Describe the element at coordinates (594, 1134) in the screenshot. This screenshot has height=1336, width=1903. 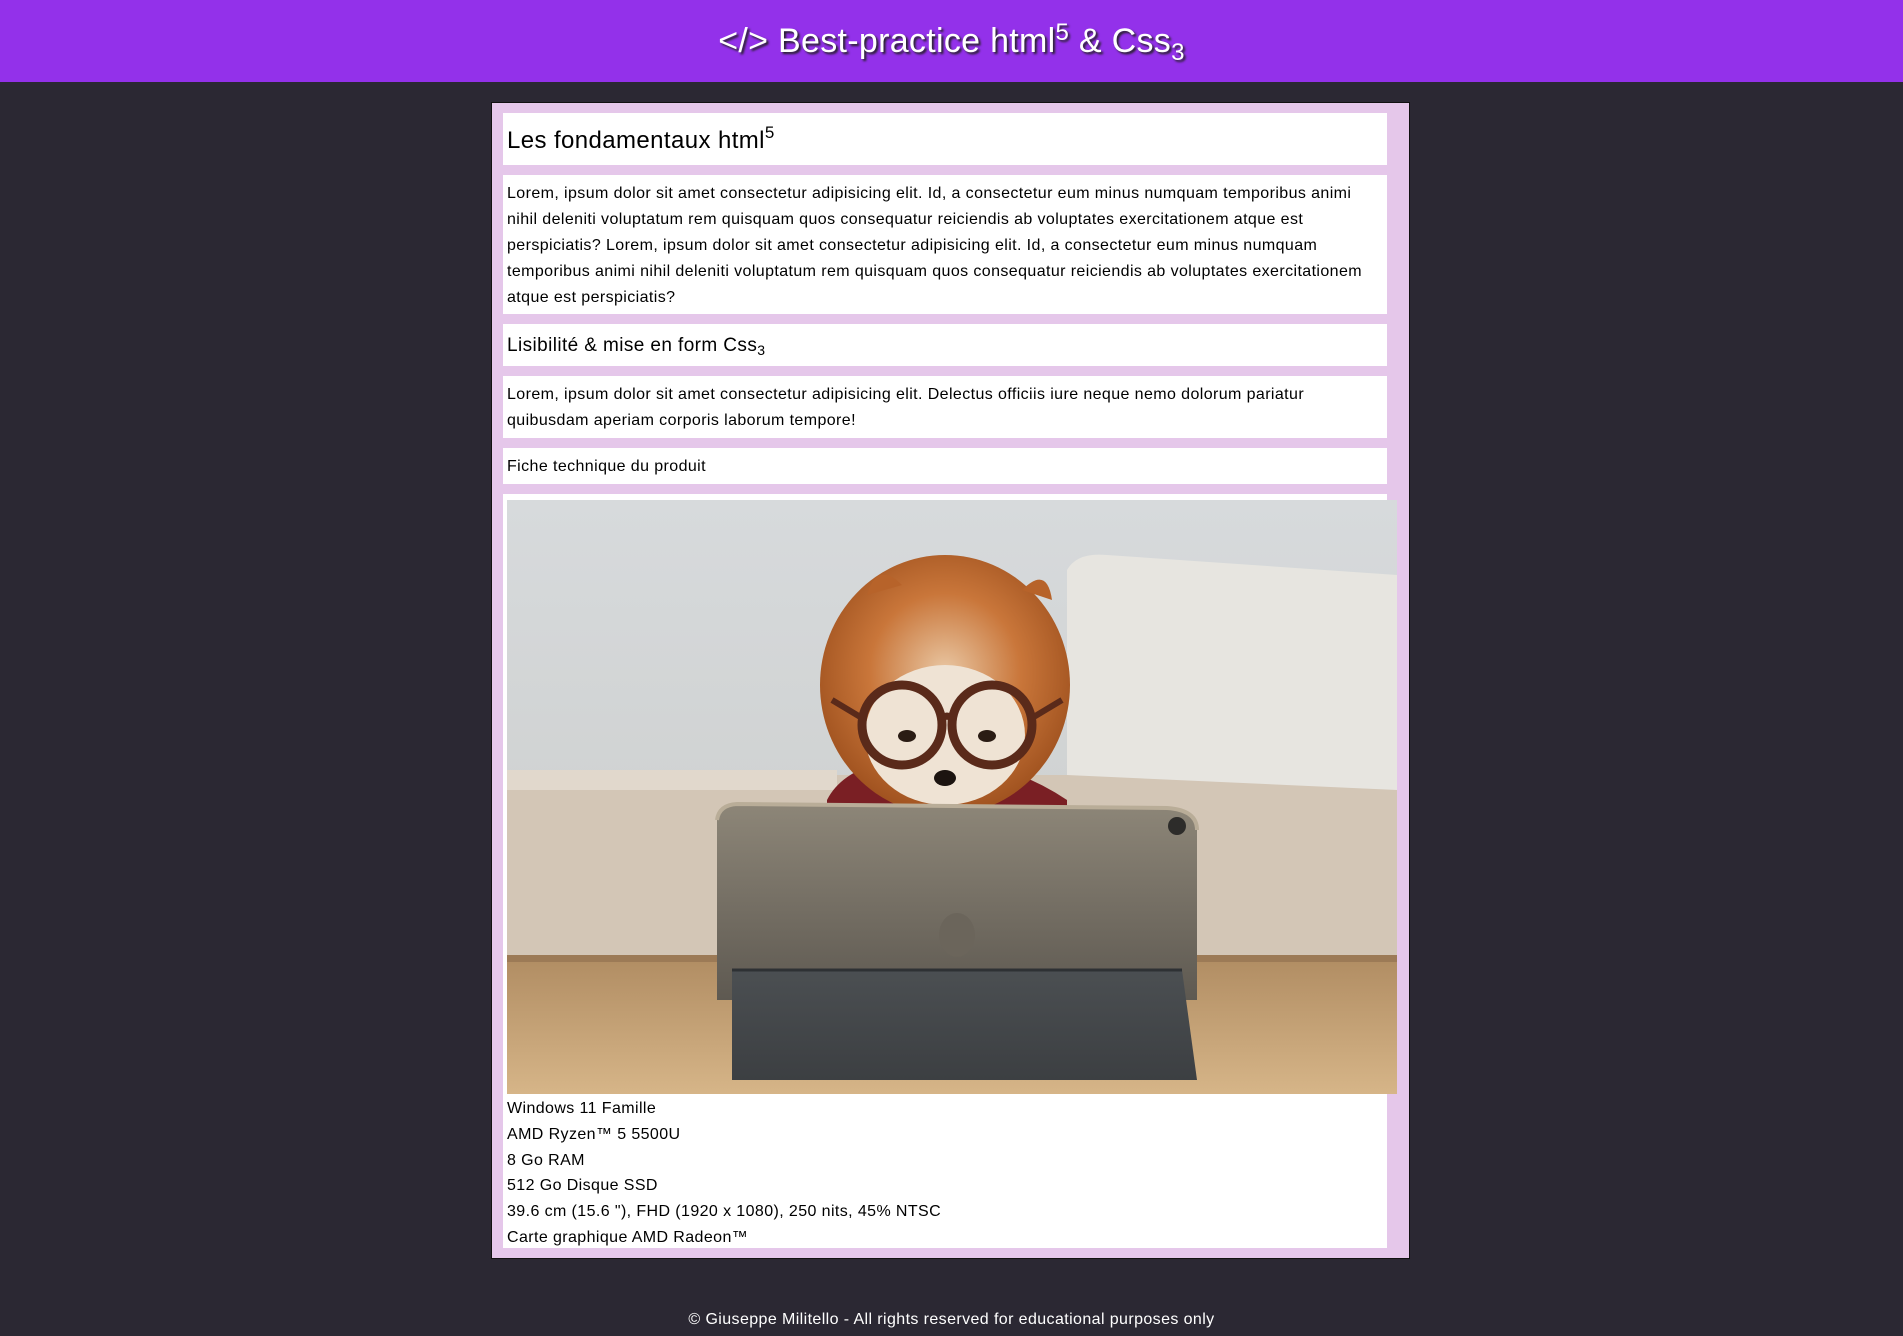
I see `spec-item-cpu: AMD Ryzen™ 5 5500U` at that location.